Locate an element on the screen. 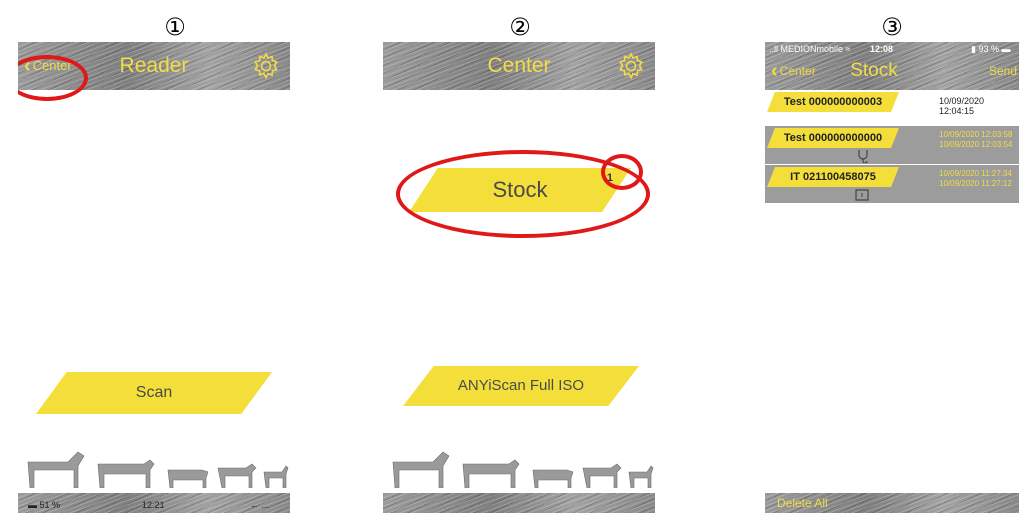 The image size is (1019, 513). step-number-3: ③ is located at coordinates (892, 27).